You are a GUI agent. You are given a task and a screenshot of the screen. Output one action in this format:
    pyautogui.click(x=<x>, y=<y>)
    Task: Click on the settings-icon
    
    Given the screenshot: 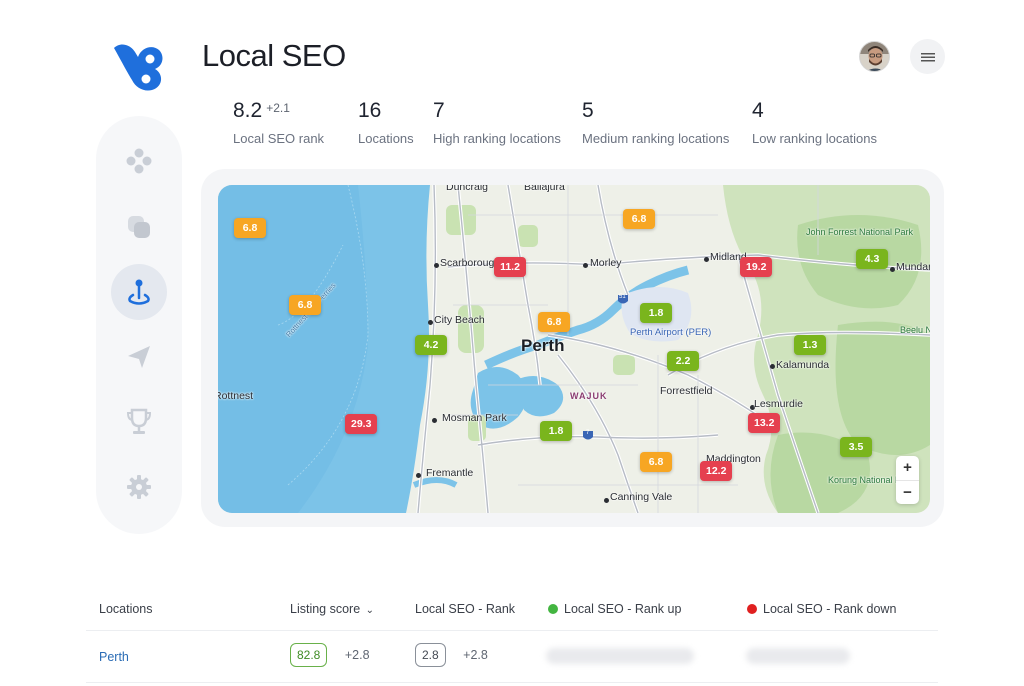 What is the action you would take?
    pyautogui.click(x=139, y=487)
    